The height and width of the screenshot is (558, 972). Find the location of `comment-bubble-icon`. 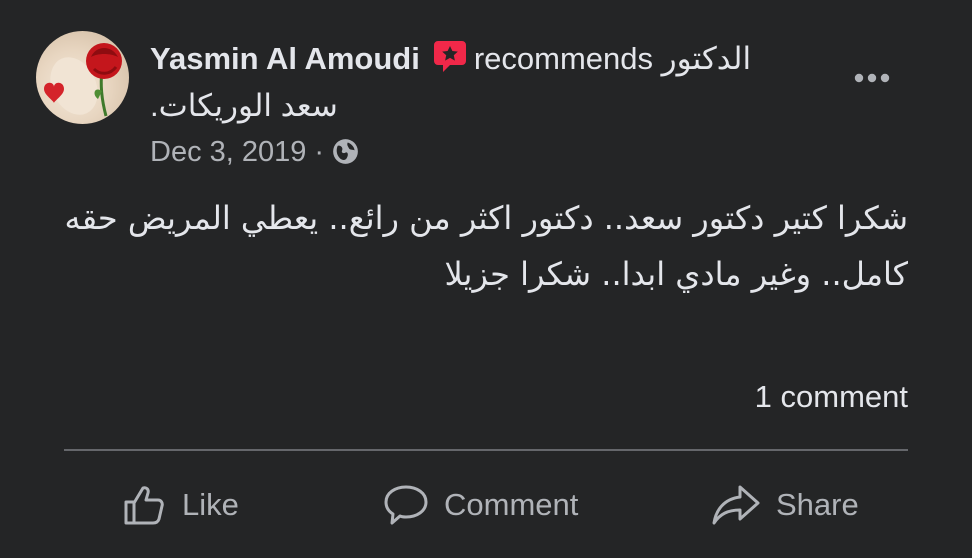

comment-bubble-icon is located at coordinates (406, 505).